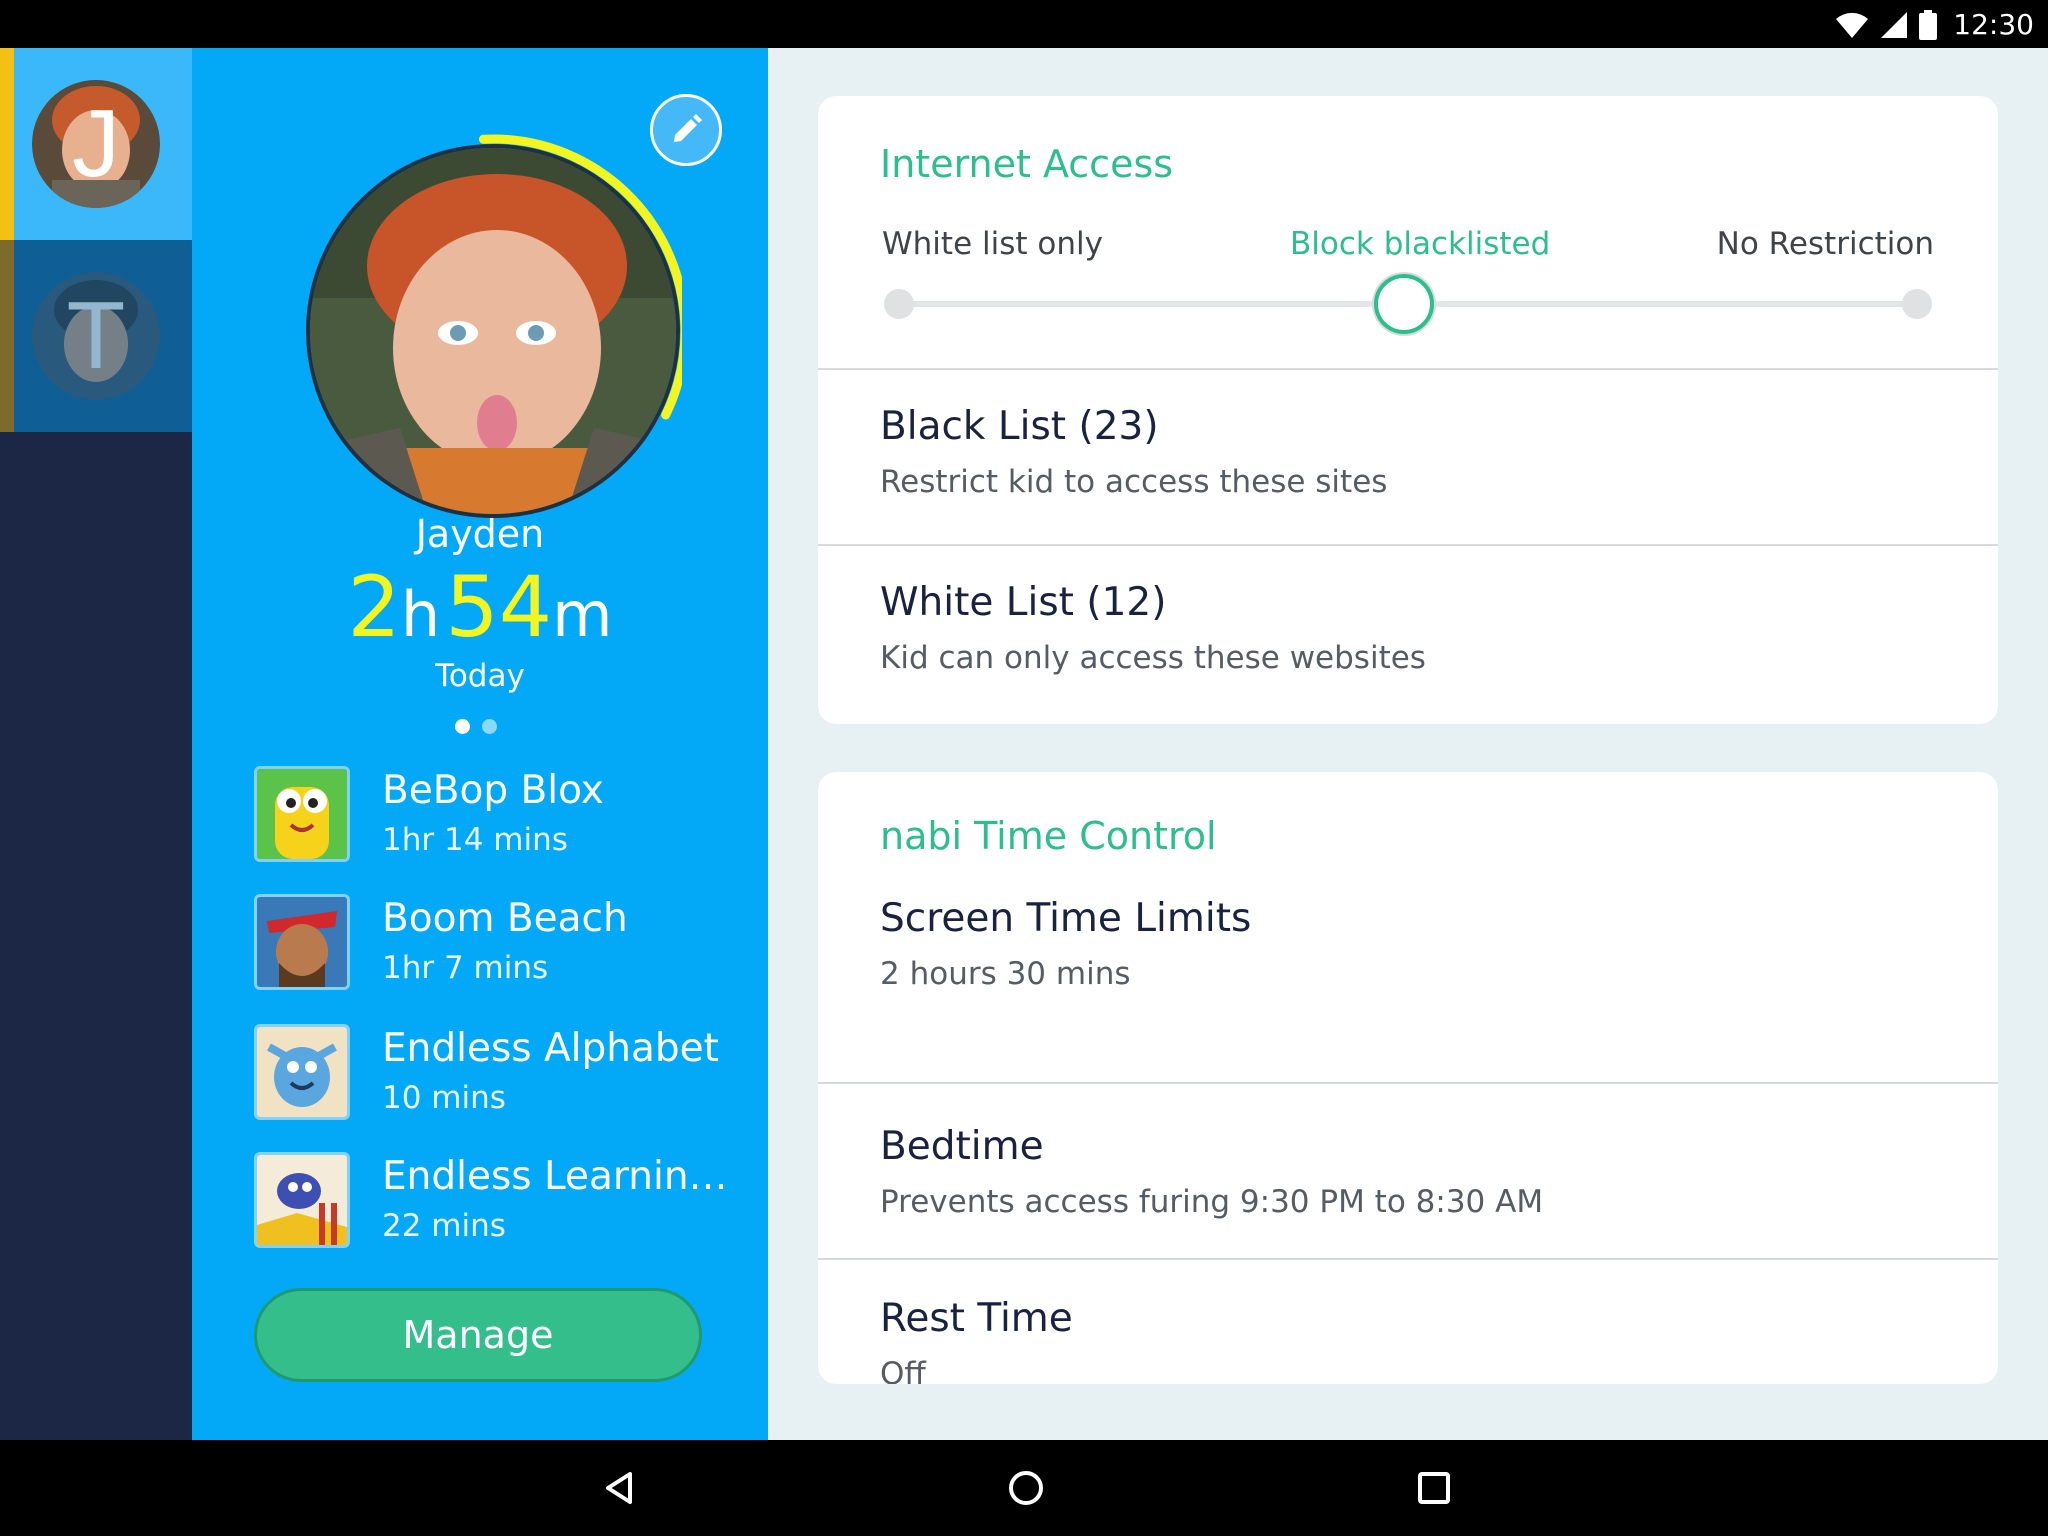 The width and height of the screenshot is (2048, 1536). What do you see at coordinates (1019, 426) in the screenshot?
I see `black-list-title: Black List (23)` at bounding box center [1019, 426].